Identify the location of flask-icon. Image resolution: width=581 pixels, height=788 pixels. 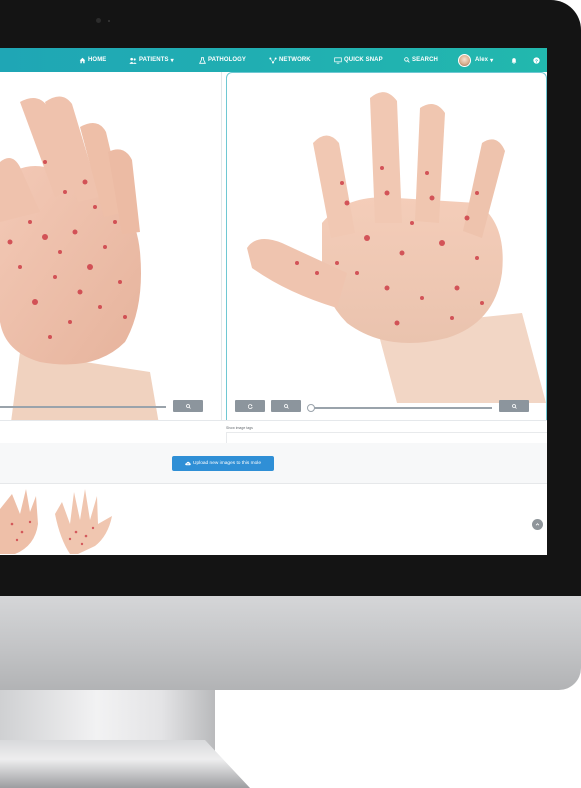
(202, 60).